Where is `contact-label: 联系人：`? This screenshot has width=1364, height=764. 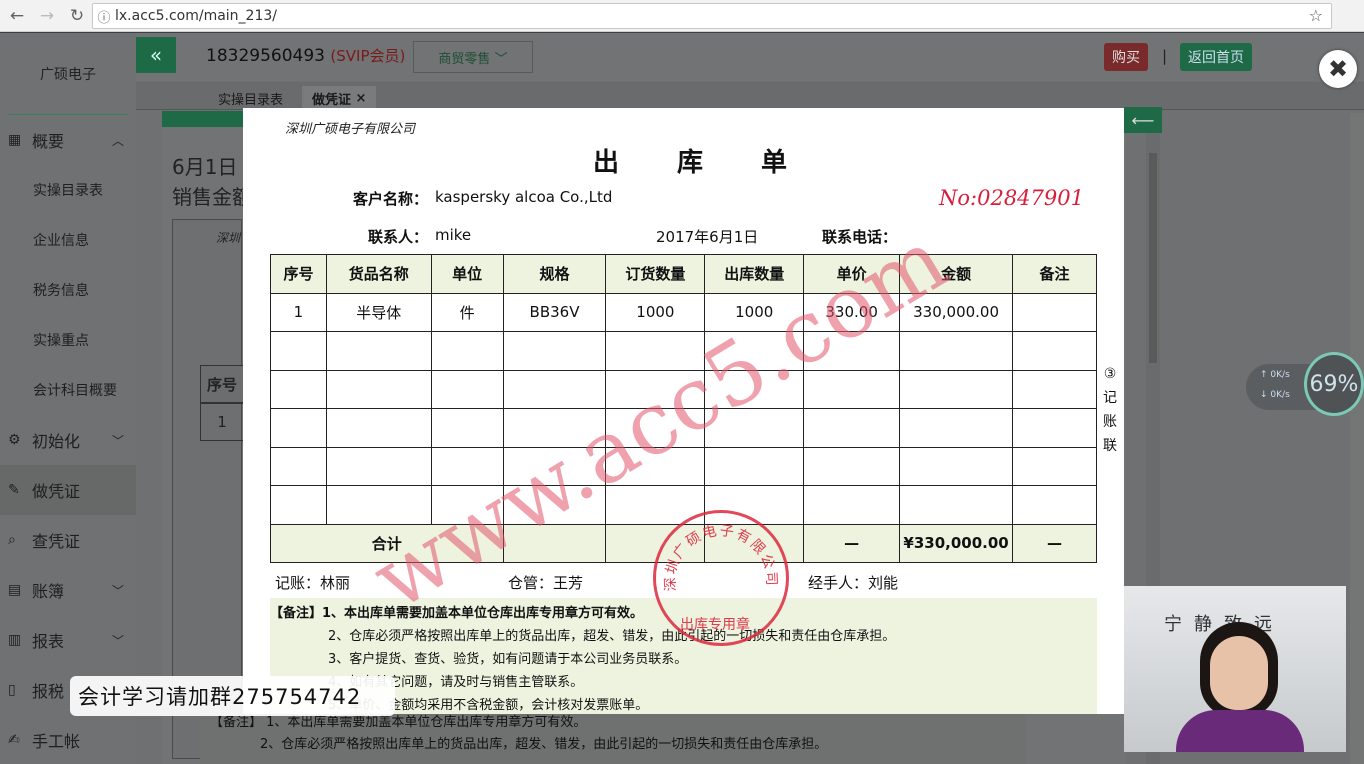
contact-label: 联系人： is located at coordinates (398, 237).